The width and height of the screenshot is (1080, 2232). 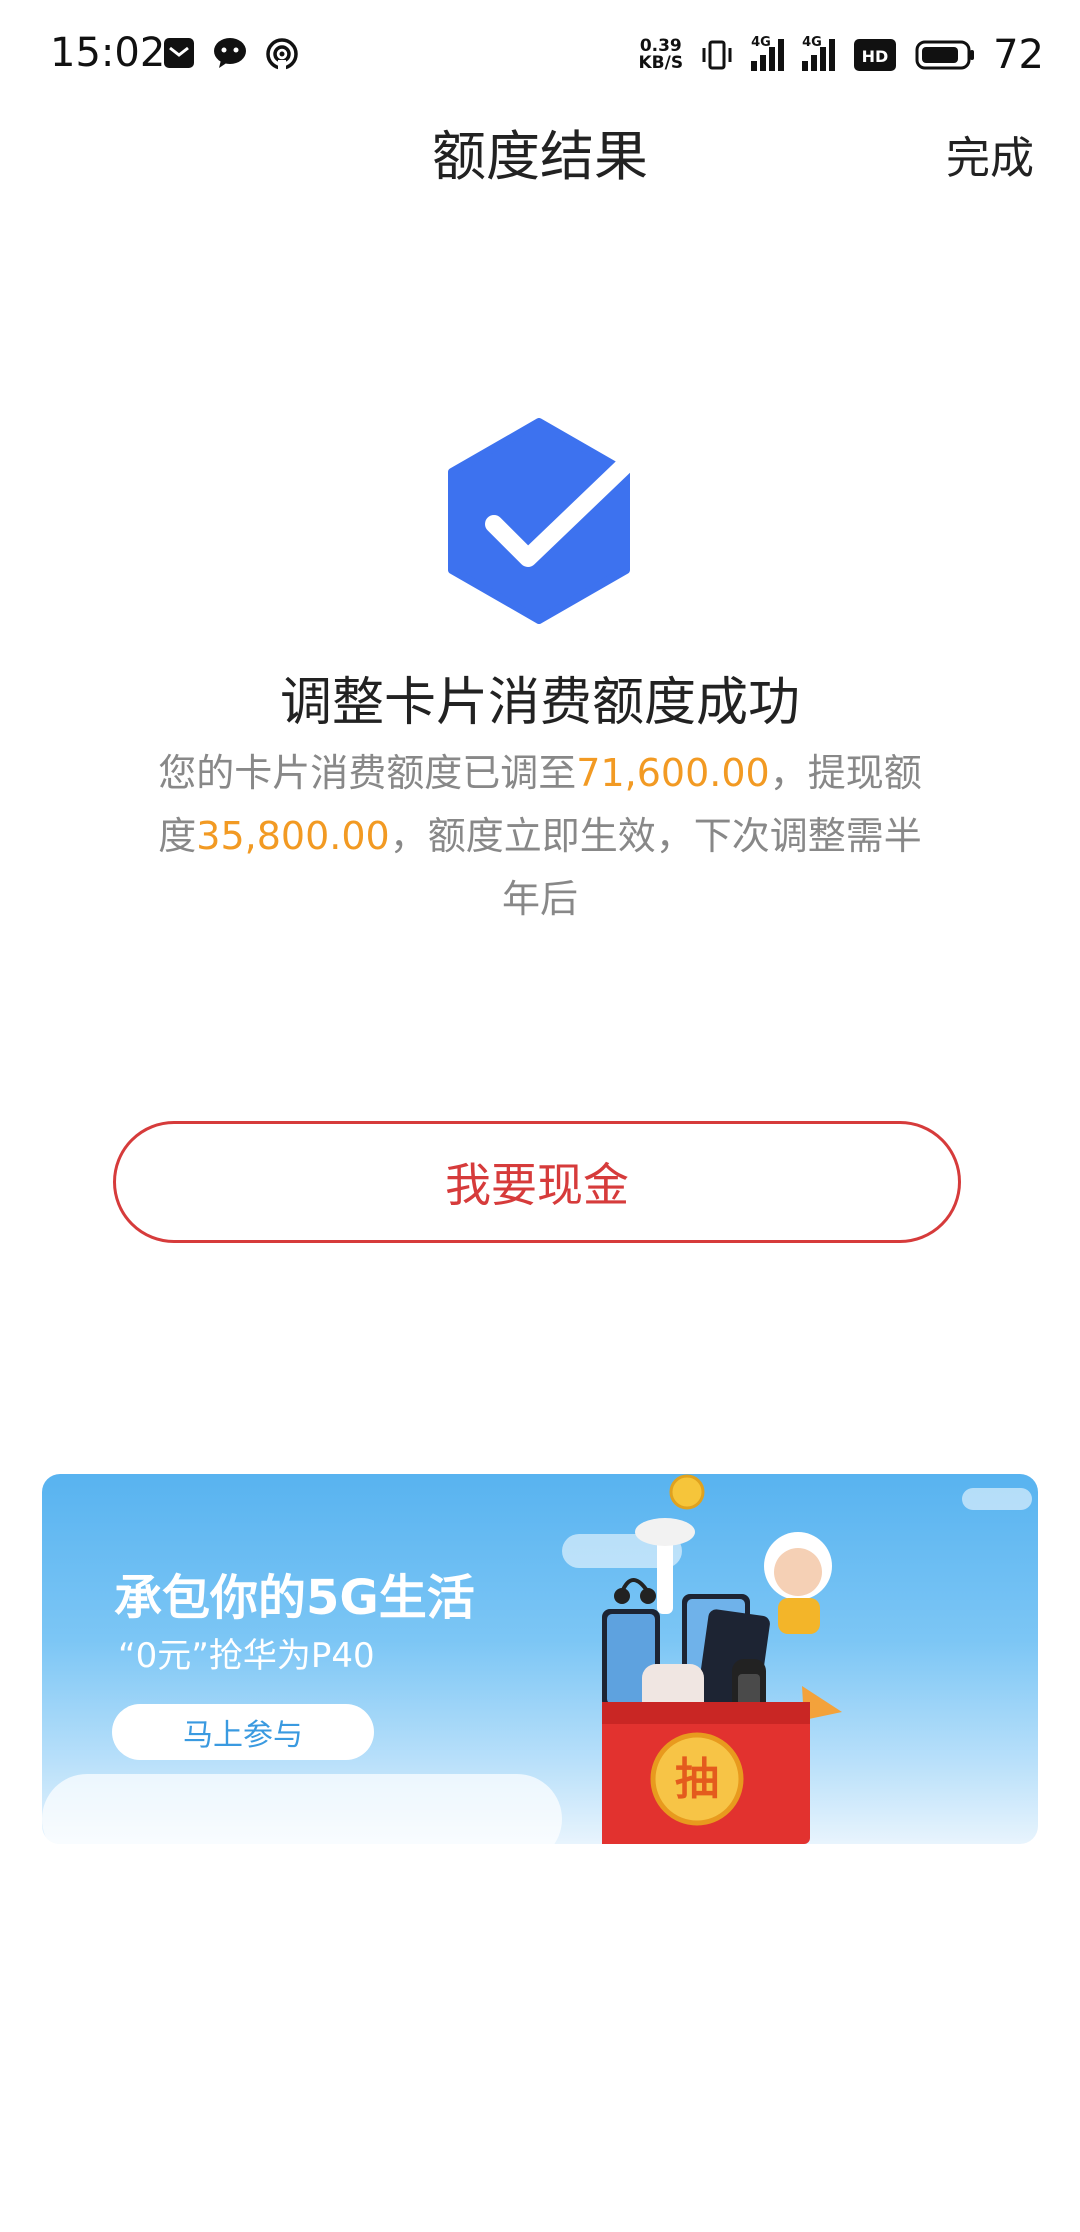 I want to click on net-speed: 0.39 KB/S, so click(x=661, y=55).